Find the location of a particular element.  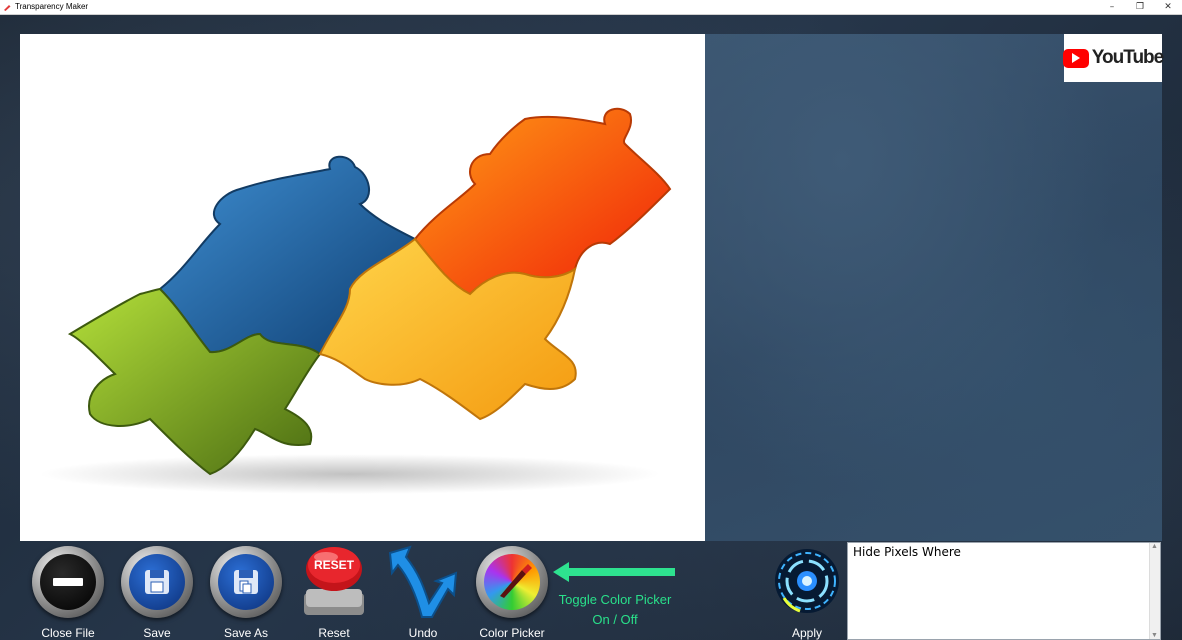

apply-label: Apply is located at coordinates (807, 633).